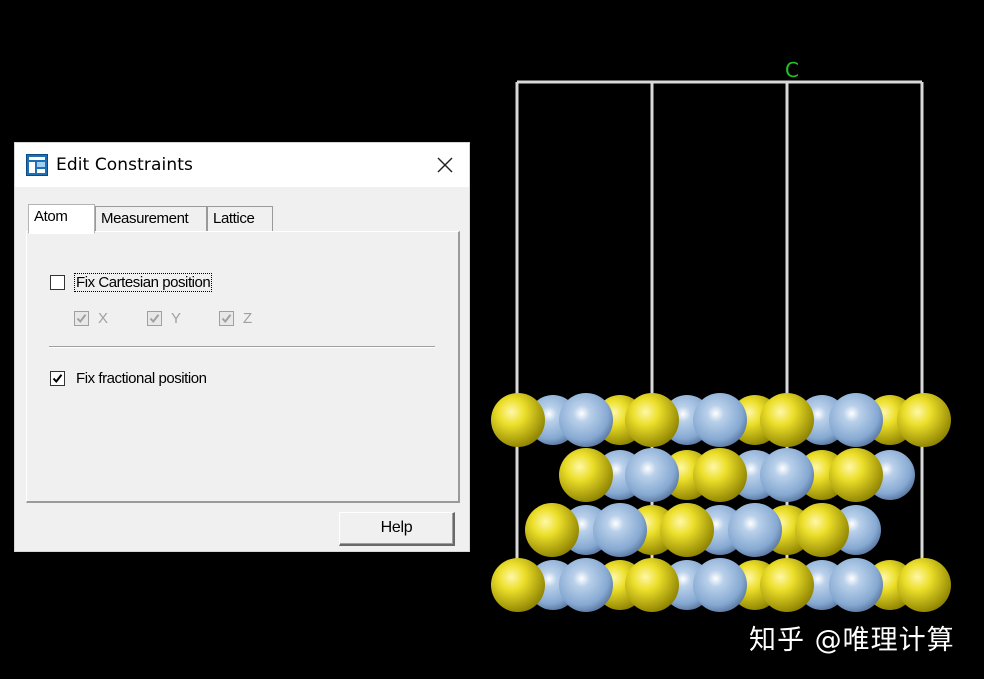 The image size is (984, 679). I want to click on fix-z-label: Z, so click(247, 318).